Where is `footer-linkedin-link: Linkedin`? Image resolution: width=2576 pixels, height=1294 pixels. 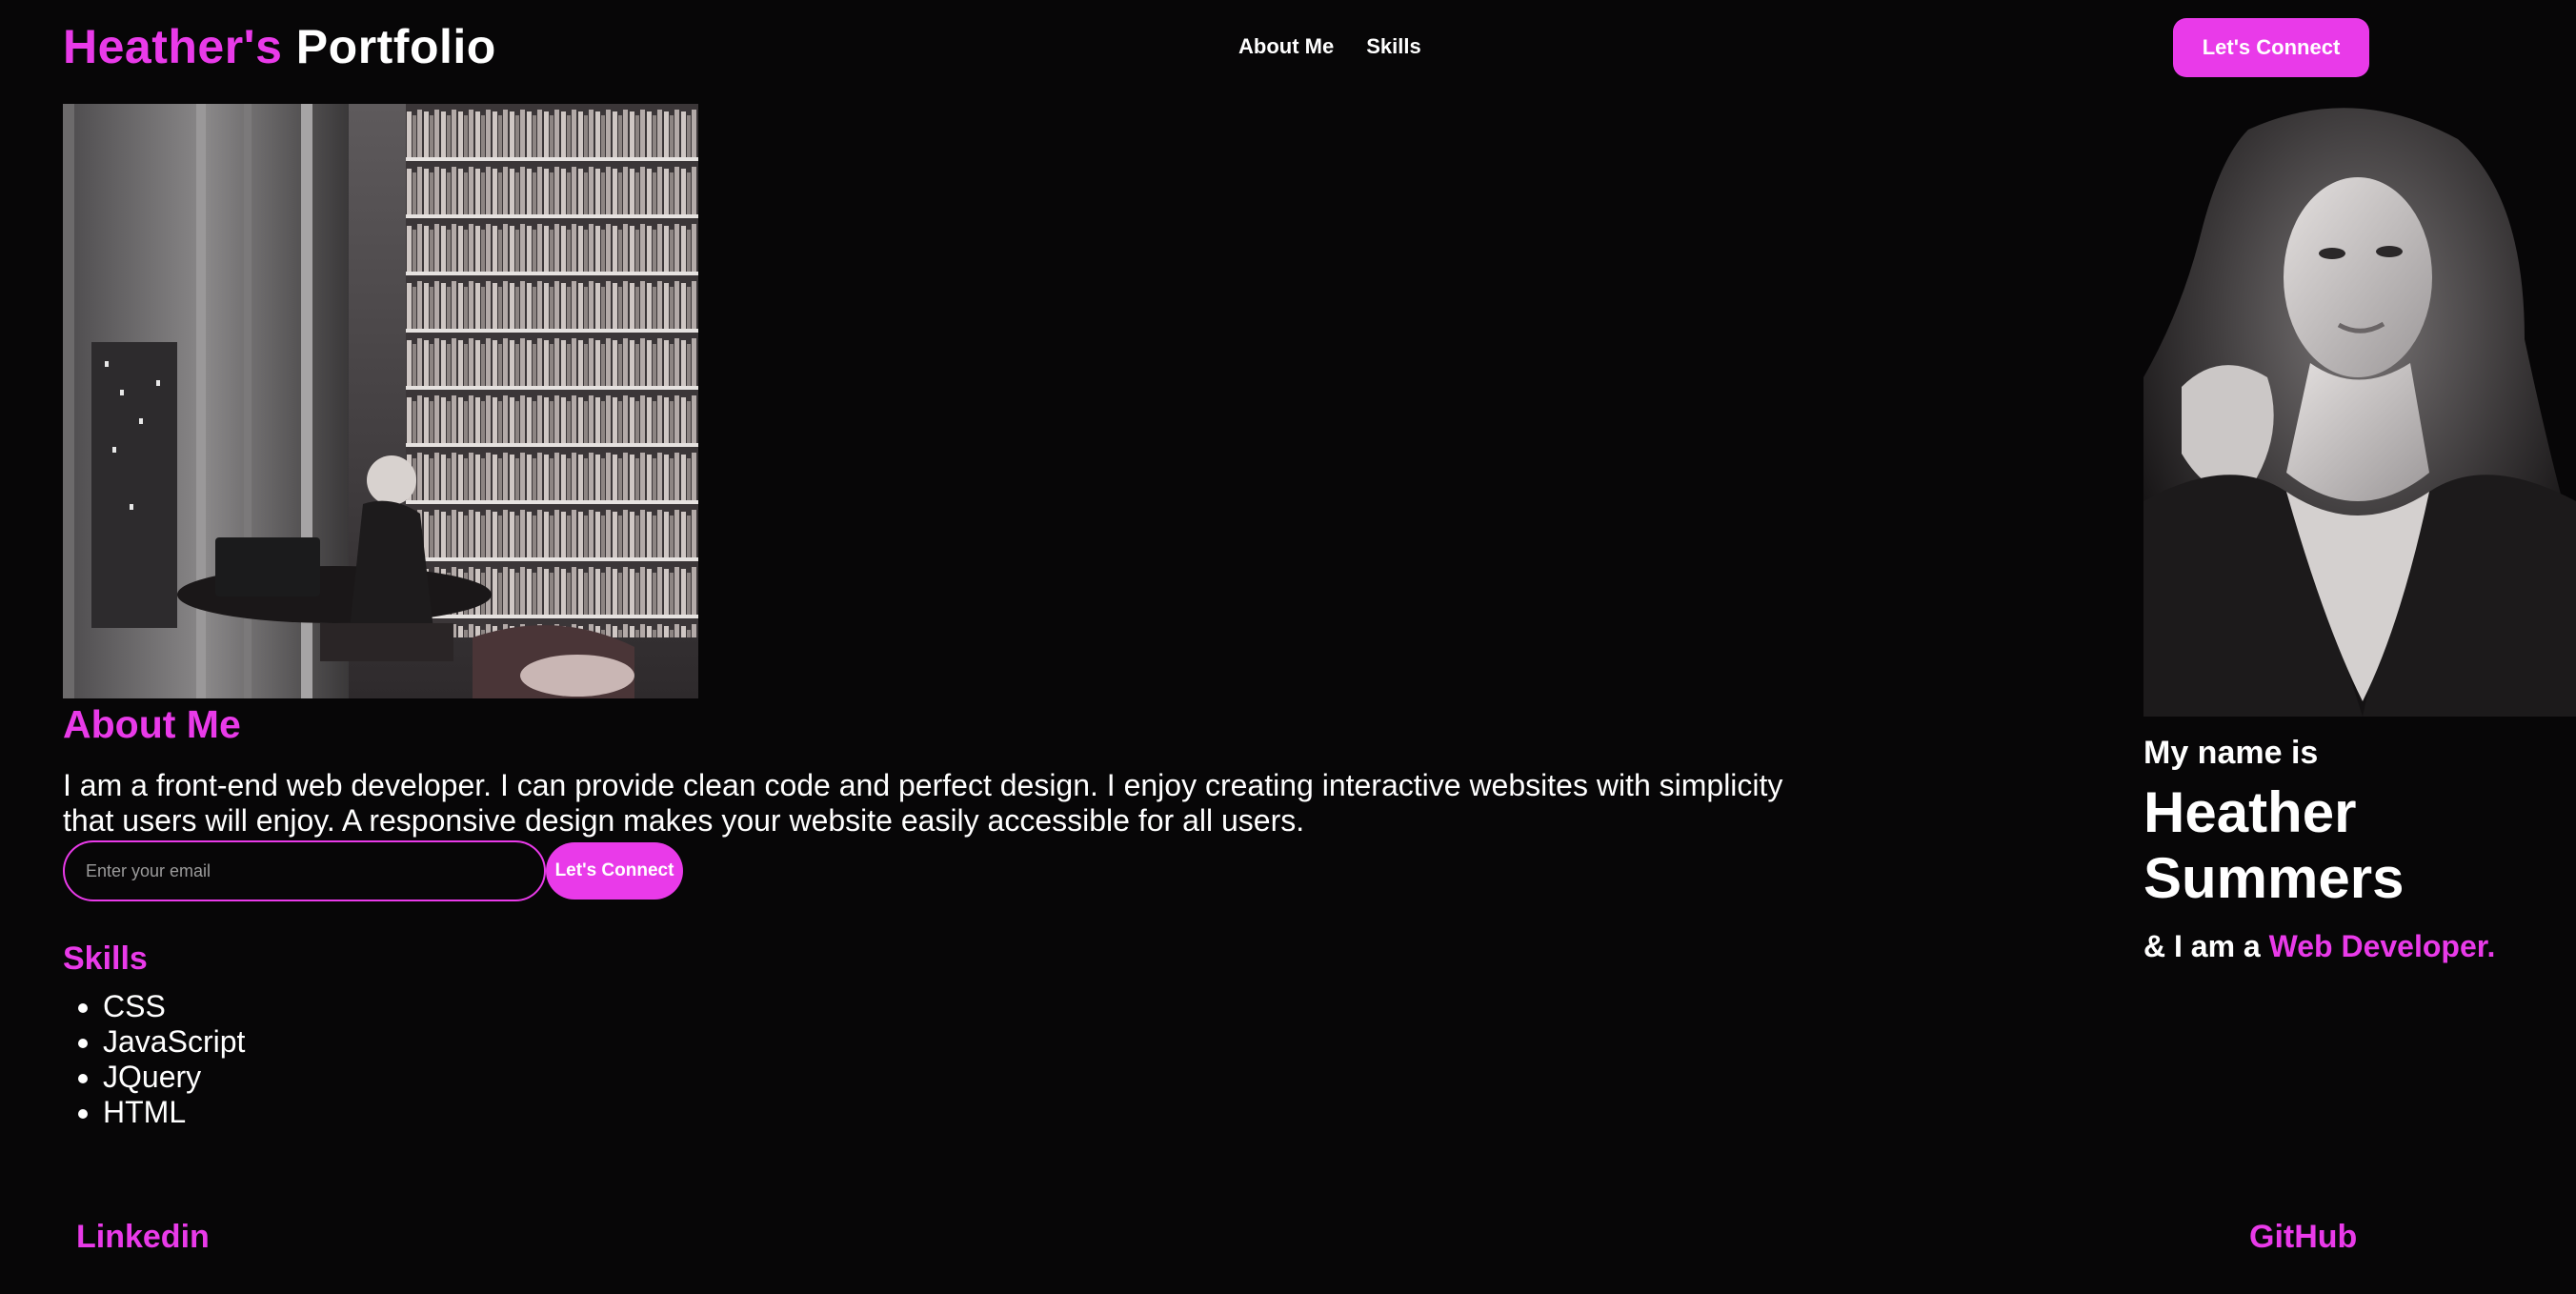 footer-linkedin-link: Linkedin is located at coordinates (143, 1237).